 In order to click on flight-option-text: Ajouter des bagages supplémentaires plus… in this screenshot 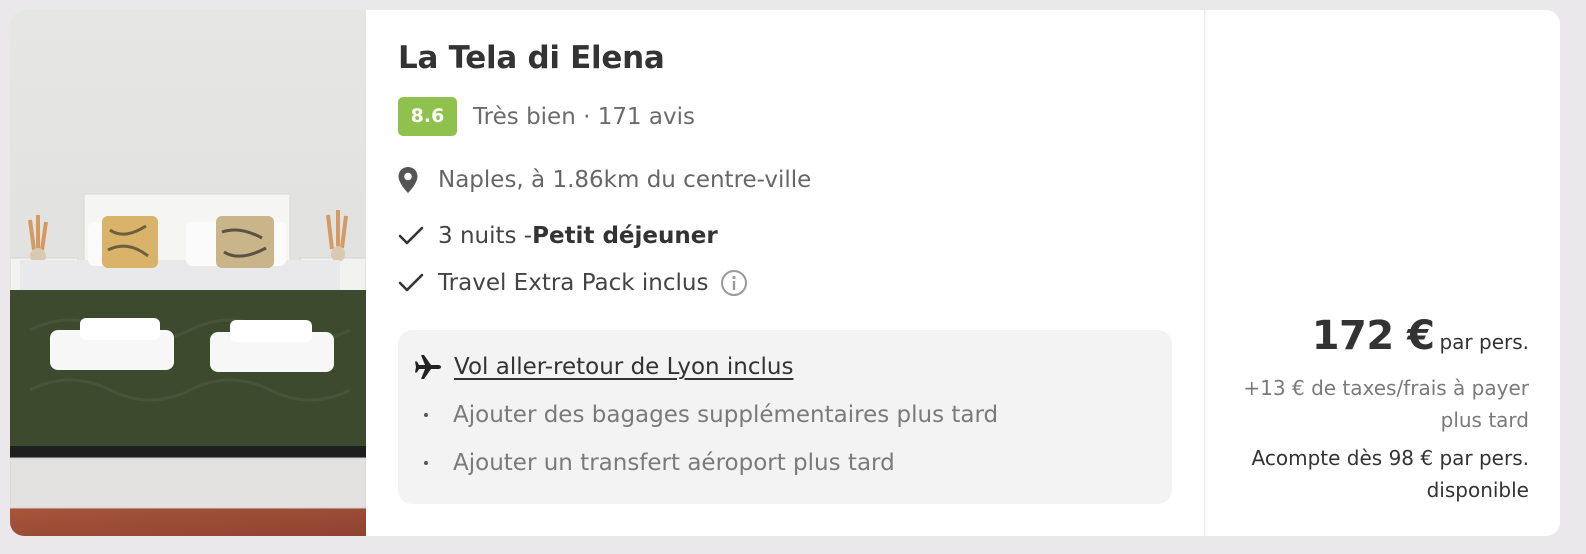, I will do `click(726, 415)`.